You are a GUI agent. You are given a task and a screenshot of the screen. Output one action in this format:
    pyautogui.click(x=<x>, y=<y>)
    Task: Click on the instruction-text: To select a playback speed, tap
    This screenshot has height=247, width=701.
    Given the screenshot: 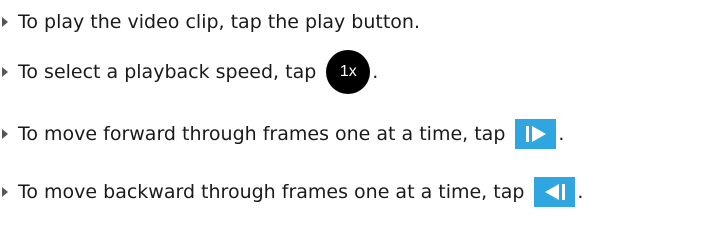 What is the action you would take?
    pyautogui.click(x=167, y=72)
    